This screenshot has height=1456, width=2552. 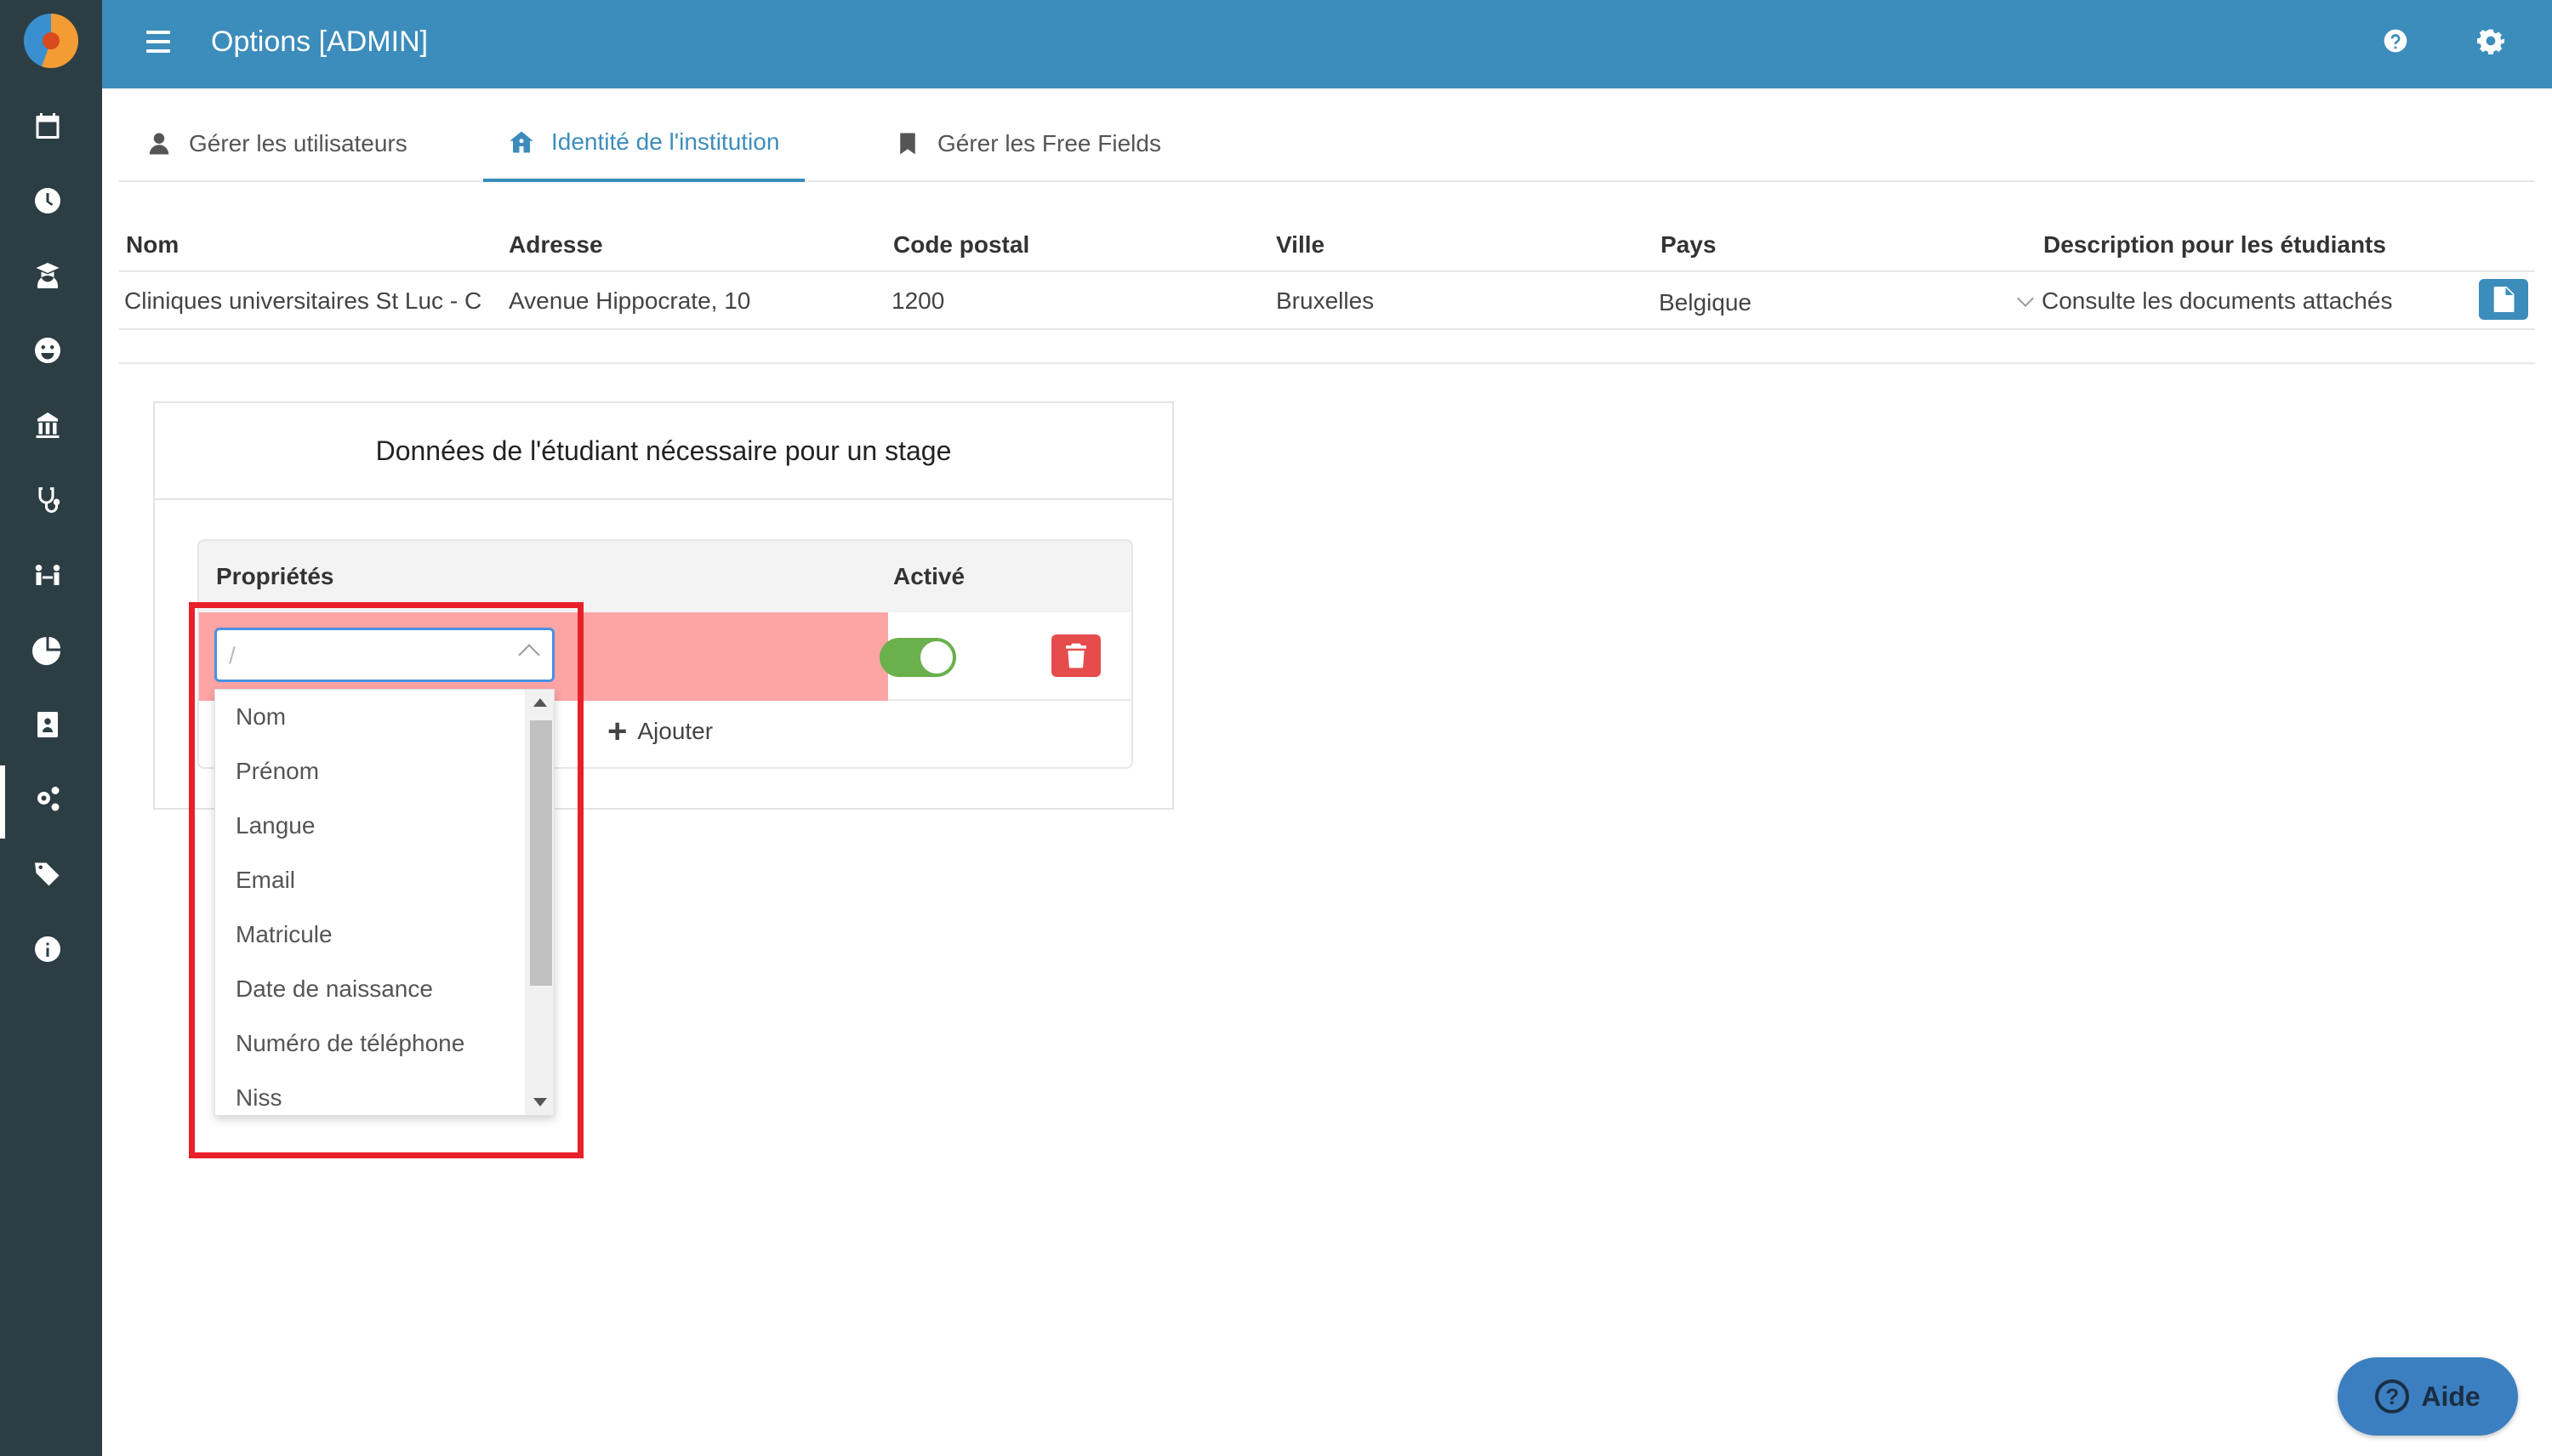 What do you see at coordinates (918, 657) in the screenshot?
I see `active-toggle` at bounding box center [918, 657].